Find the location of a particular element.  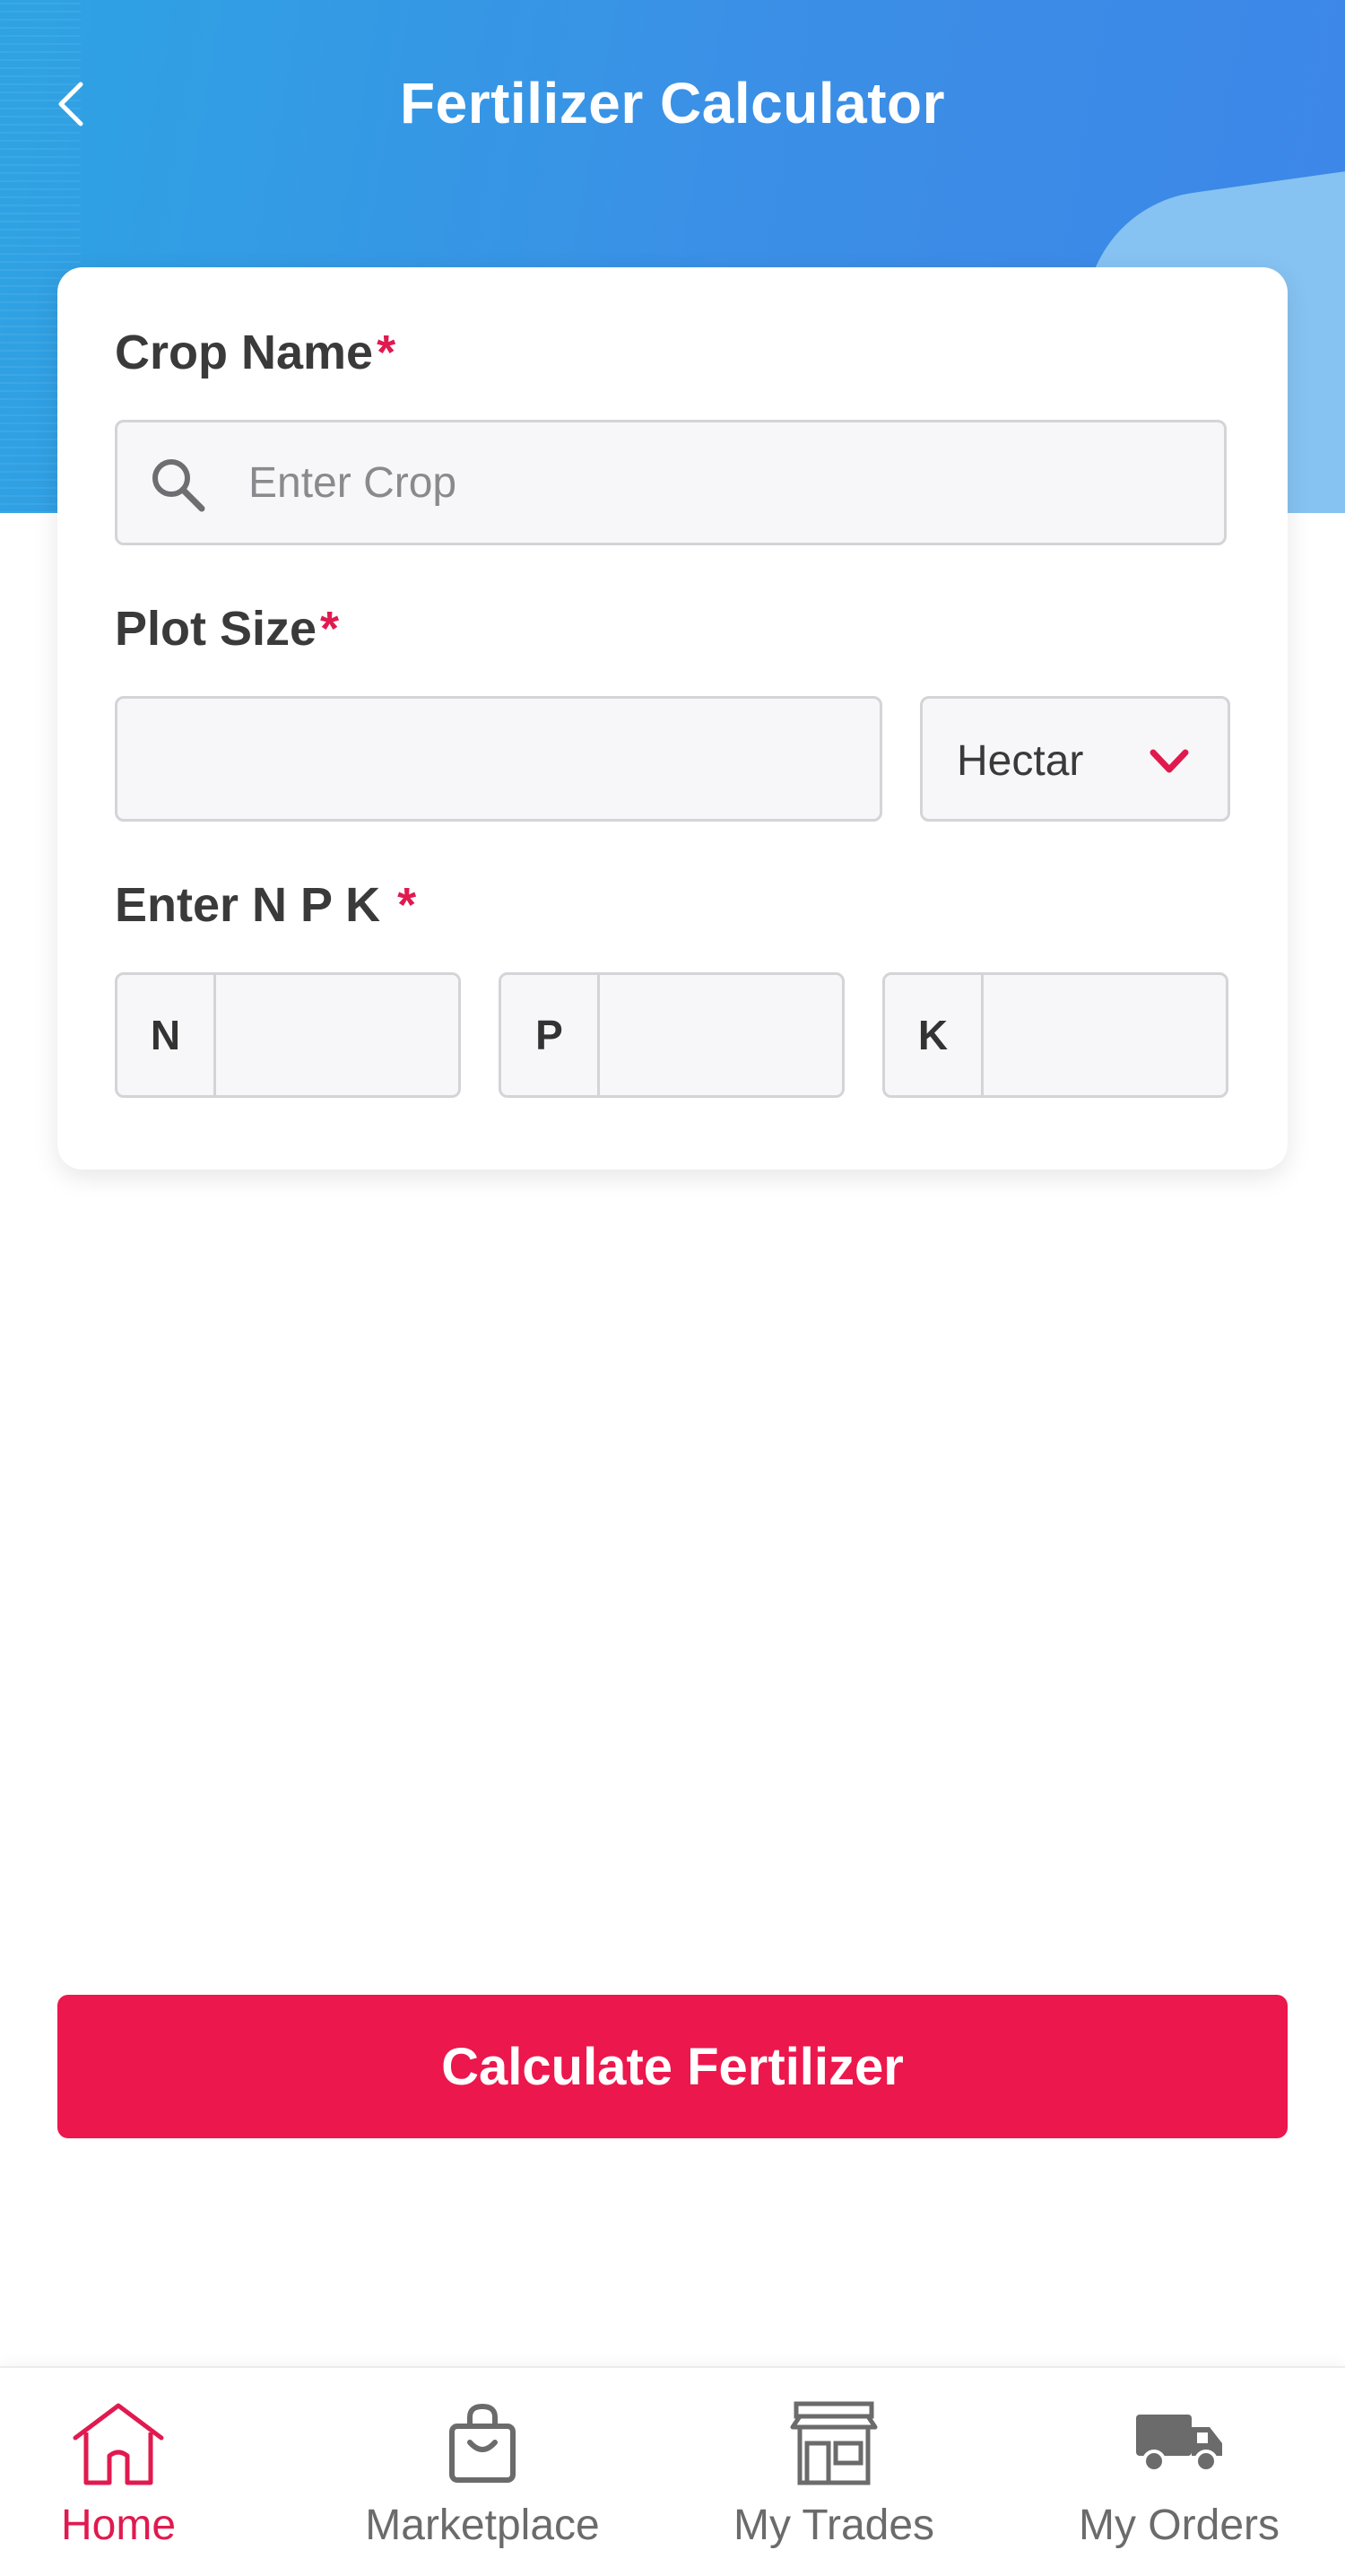

npk-label-text: Enter N P K is located at coordinates (255, 905).